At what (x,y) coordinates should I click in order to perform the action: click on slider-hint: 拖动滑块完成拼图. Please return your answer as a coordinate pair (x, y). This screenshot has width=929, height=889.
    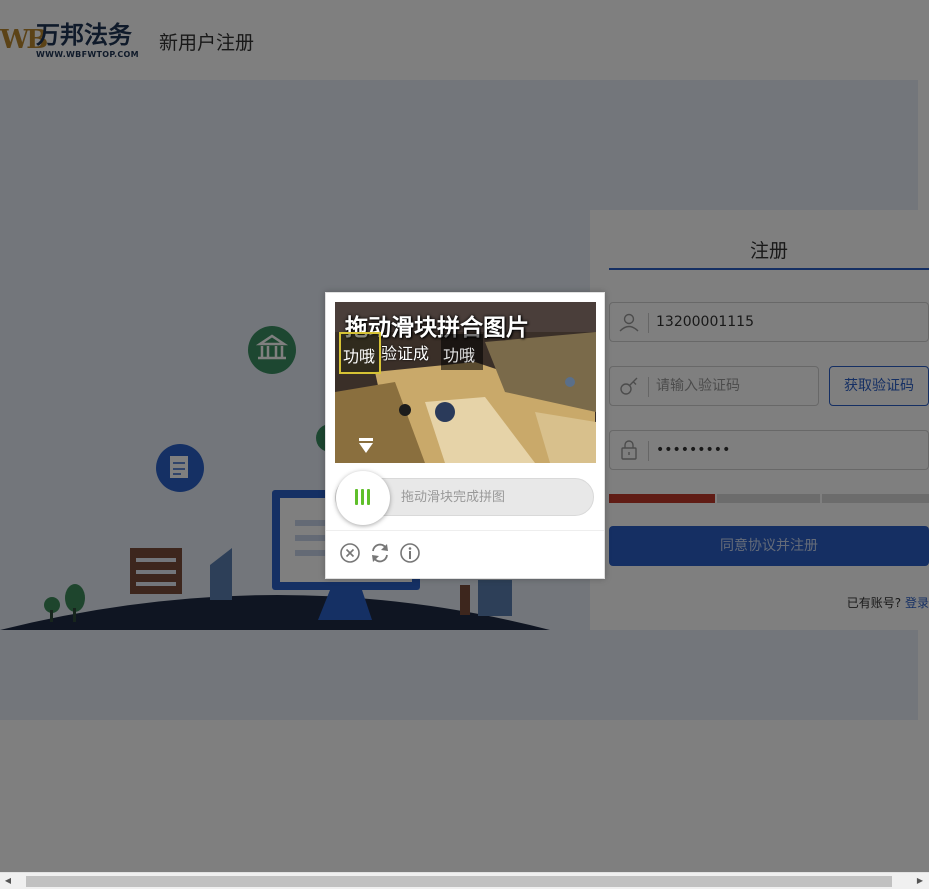
    Looking at the image, I should click on (453, 497).